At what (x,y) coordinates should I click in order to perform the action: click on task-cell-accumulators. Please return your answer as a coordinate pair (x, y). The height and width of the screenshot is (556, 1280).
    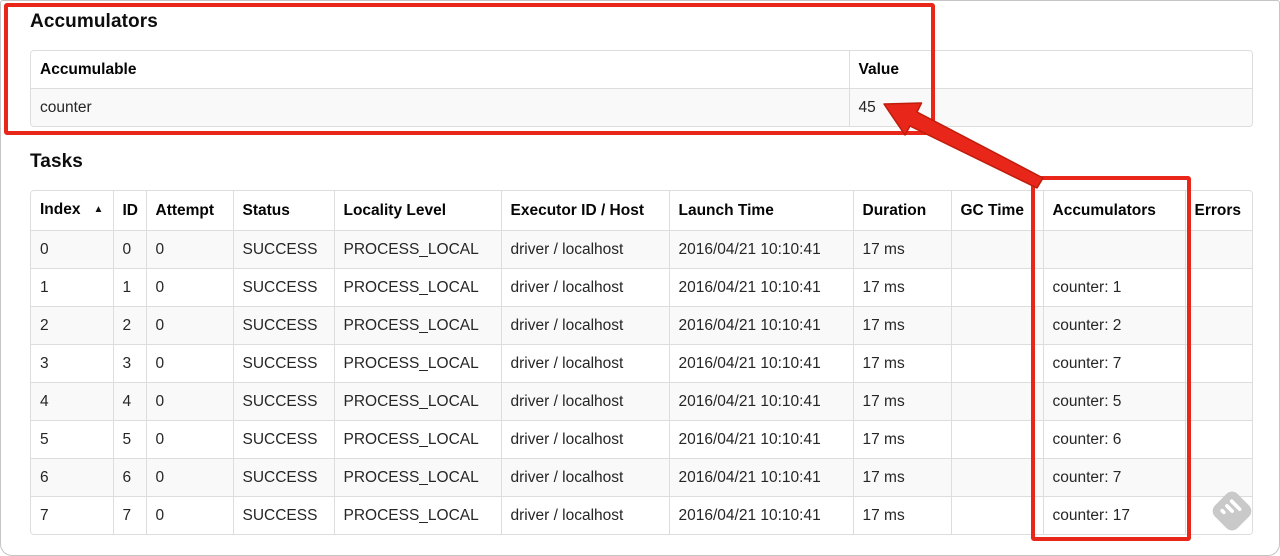
    Looking at the image, I should click on (1114, 249).